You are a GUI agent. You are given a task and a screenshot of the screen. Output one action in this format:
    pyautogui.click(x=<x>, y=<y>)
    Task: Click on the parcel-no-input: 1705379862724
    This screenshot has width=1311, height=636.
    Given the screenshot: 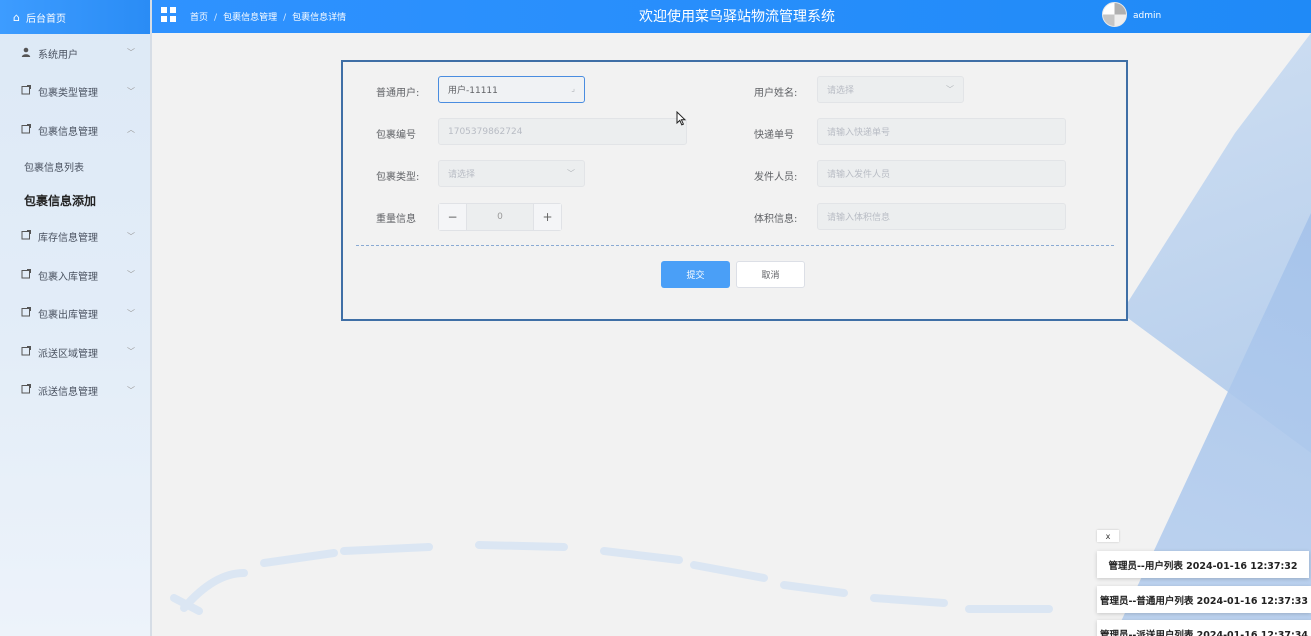 What is the action you would take?
    pyautogui.click(x=562, y=131)
    